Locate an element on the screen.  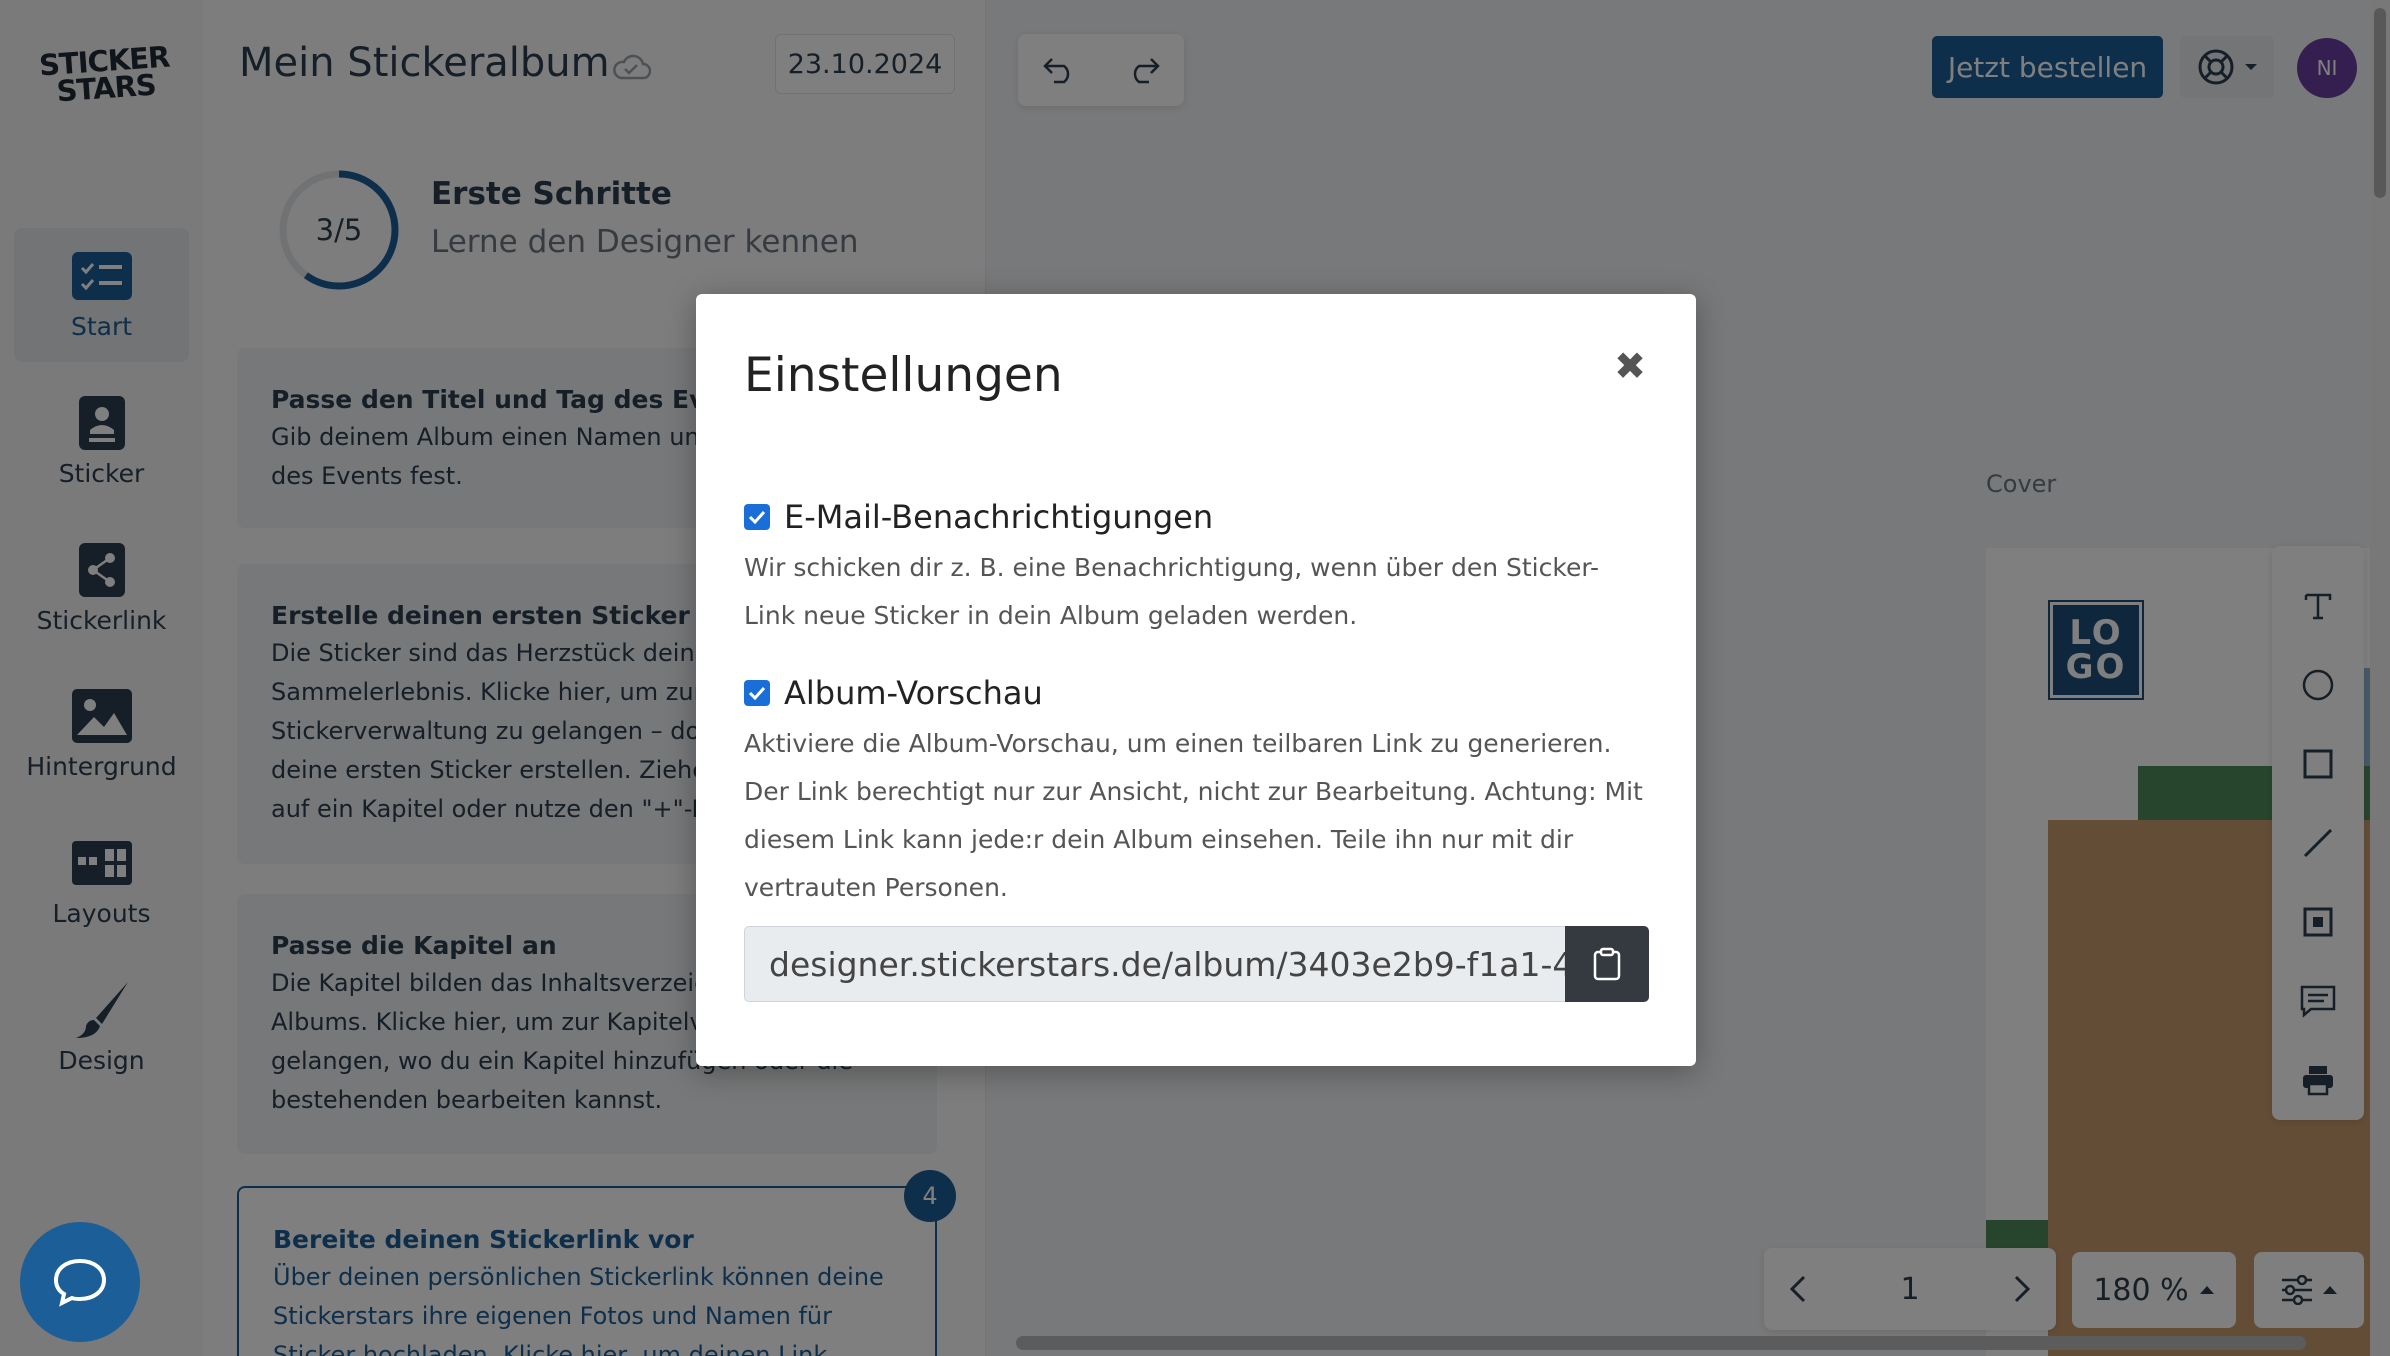
close-button: ✖ is located at coordinates (1630, 366).